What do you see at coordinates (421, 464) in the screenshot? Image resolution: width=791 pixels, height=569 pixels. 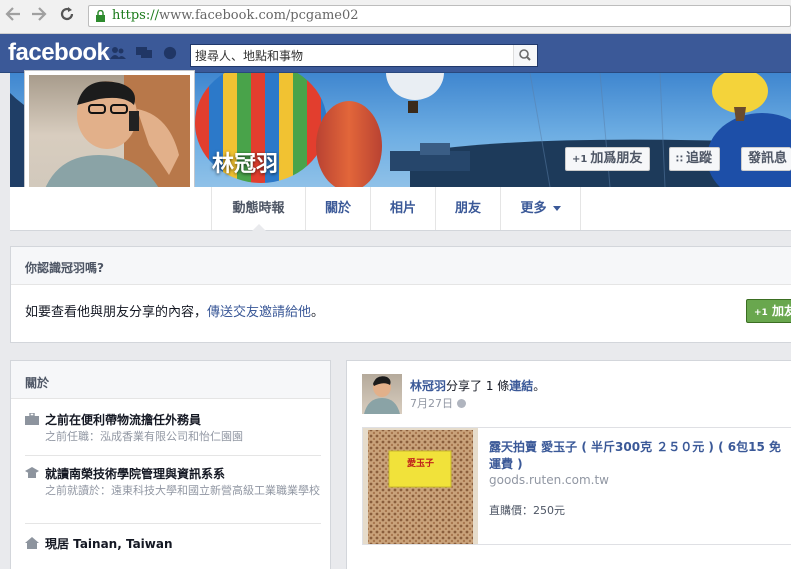 I see `product-label: 愛玉子` at bounding box center [421, 464].